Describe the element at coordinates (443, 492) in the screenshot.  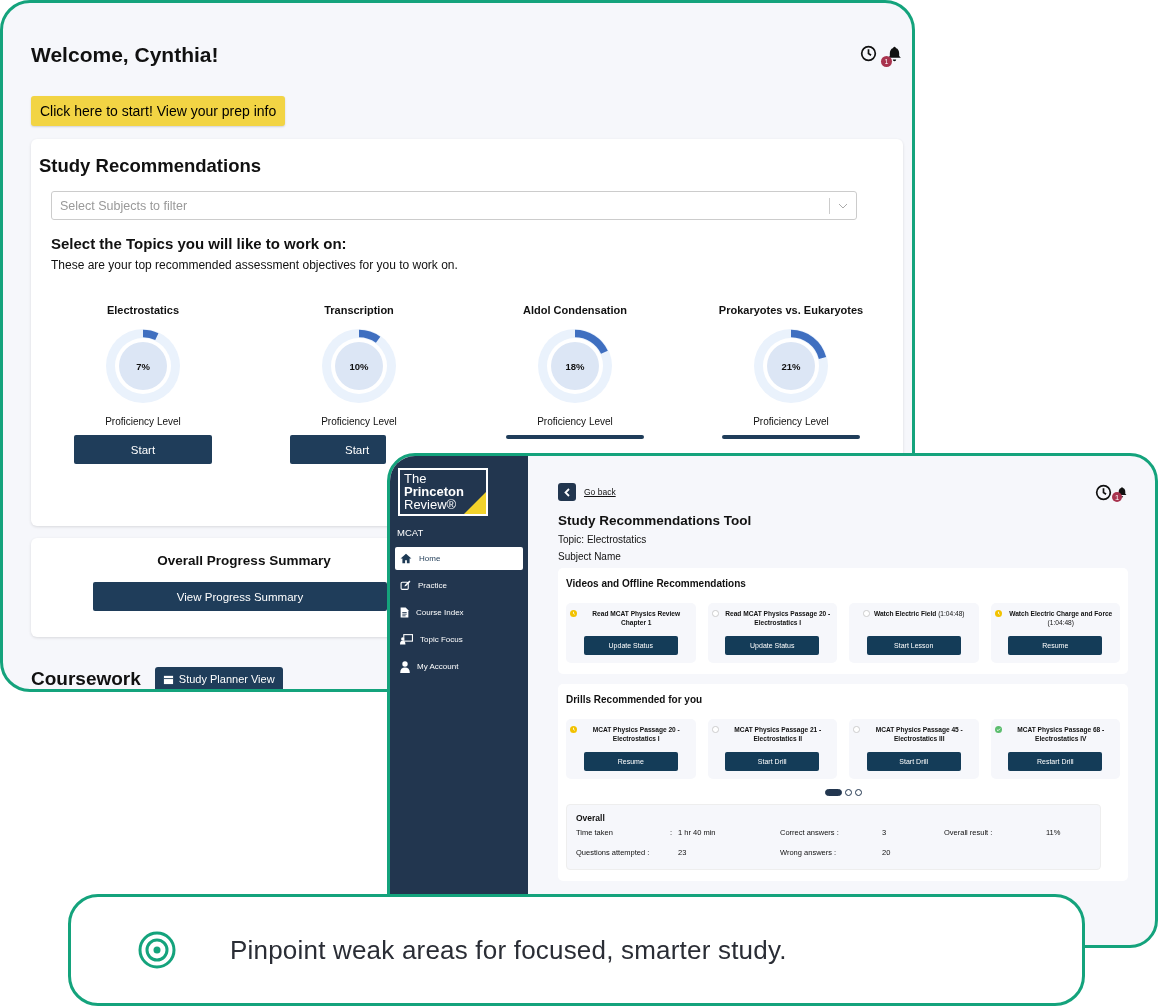
I see `logo: The Princeton Review®` at that location.